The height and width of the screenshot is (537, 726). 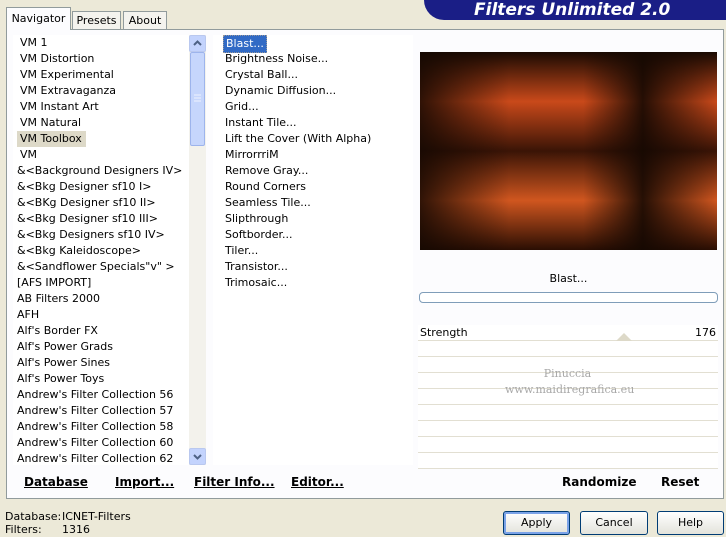 I want to click on category-item: &<Bkg Designer sf10 III>, so click(x=111, y=219).